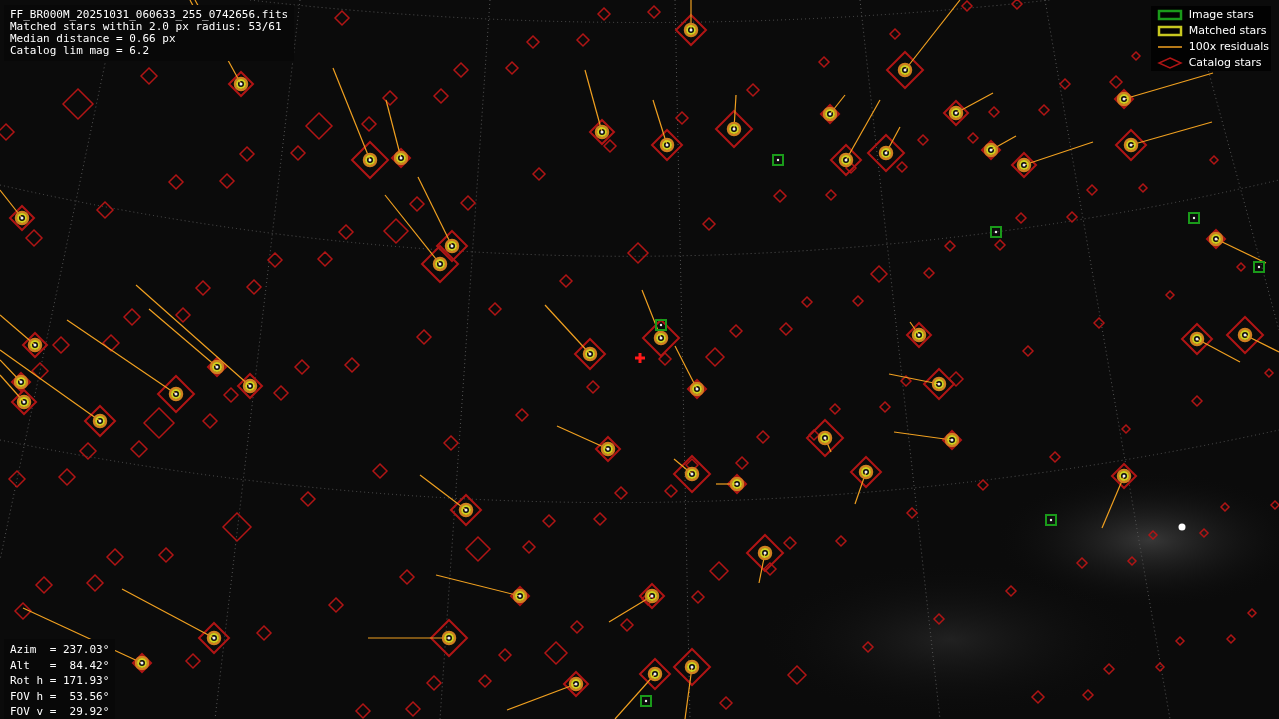 The width and height of the screenshot is (1279, 719). What do you see at coordinates (93, 39) in the screenshot?
I see `info-text: Median distance = 0.66 px` at bounding box center [93, 39].